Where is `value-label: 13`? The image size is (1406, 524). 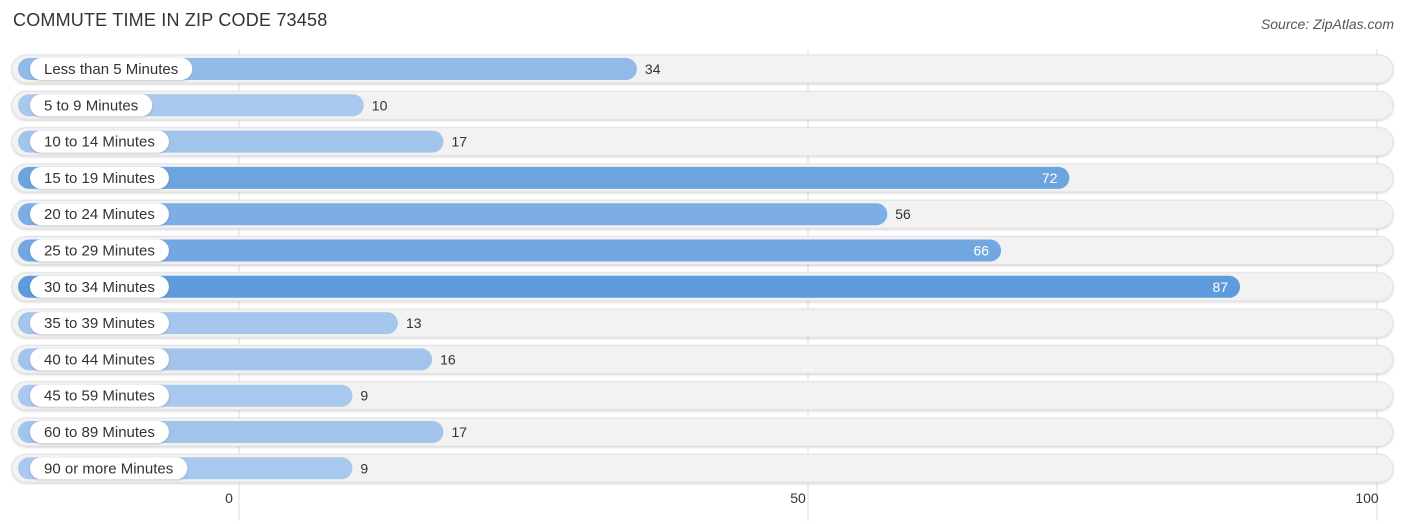
value-label: 13 is located at coordinates (414, 323).